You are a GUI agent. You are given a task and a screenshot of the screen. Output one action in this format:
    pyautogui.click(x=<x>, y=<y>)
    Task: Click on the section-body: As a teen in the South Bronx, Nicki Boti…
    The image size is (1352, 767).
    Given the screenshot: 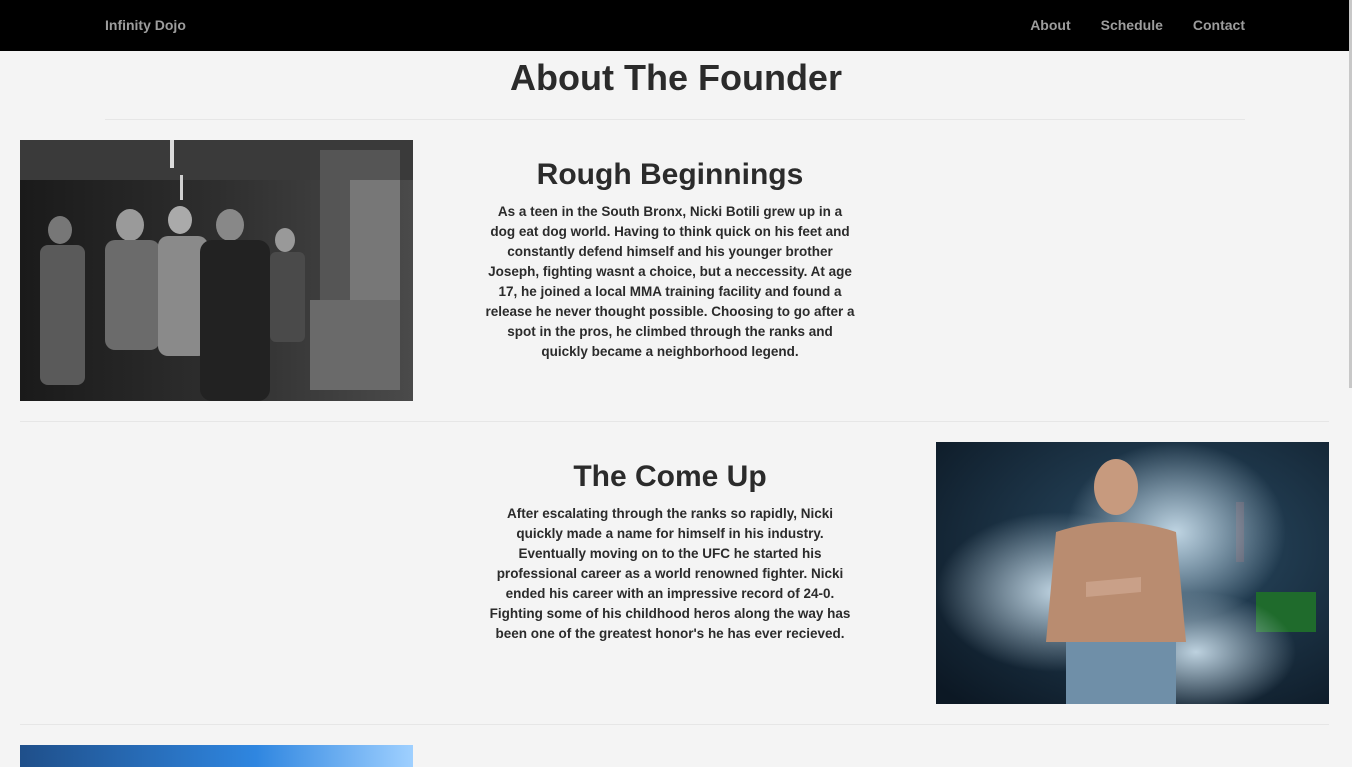 What is the action you would take?
    pyautogui.click(x=670, y=281)
    